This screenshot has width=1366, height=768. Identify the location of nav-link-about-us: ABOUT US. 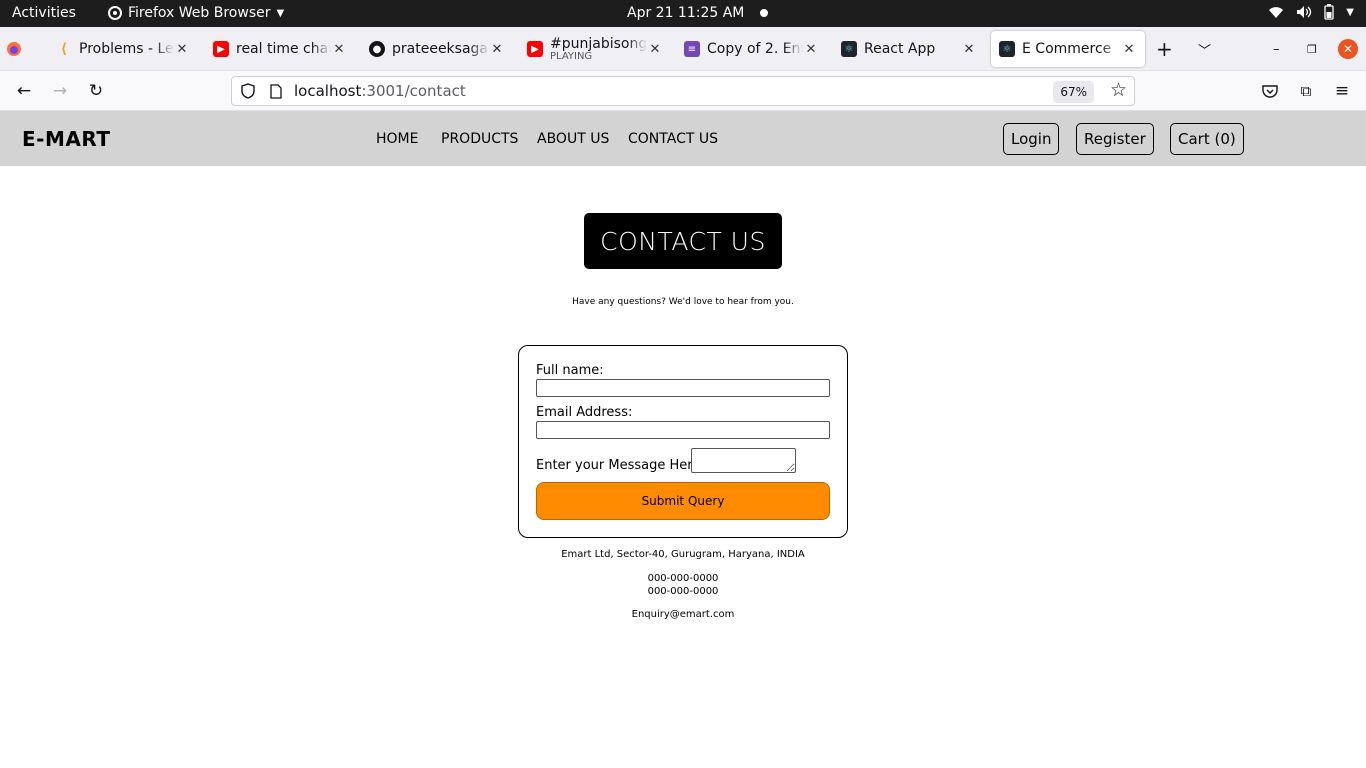
(573, 139).